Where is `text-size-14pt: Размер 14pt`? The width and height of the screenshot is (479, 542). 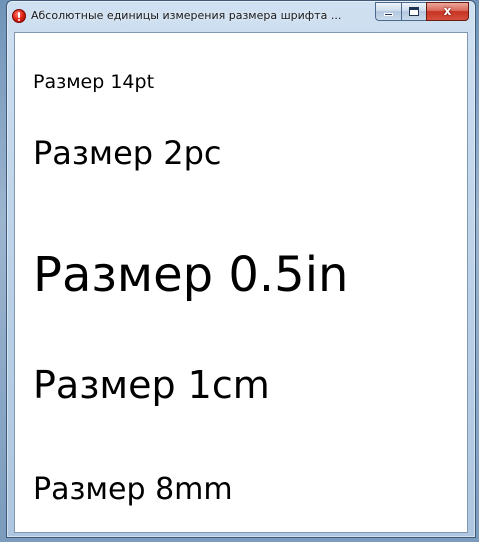 text-size-14pt: Размер 14pt is located at coordinates (94, 82).